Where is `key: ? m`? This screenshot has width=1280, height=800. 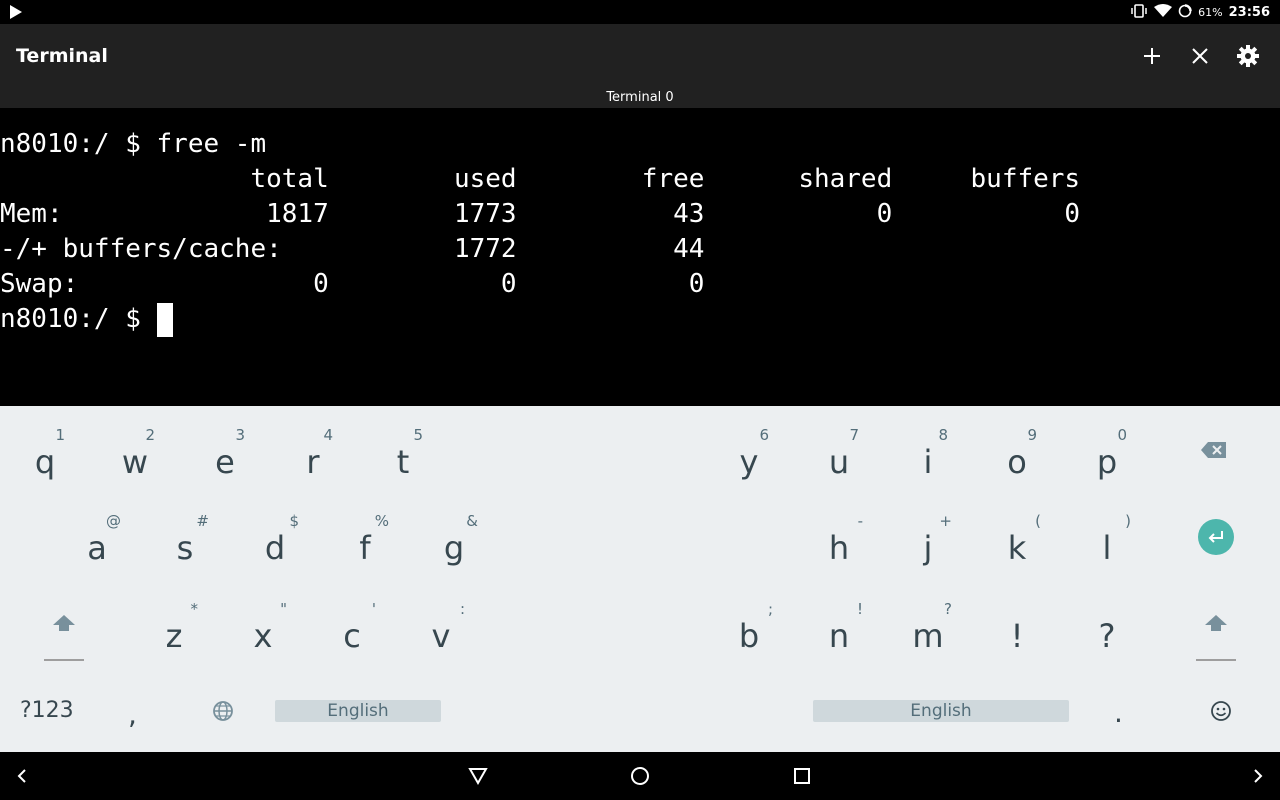
key: ? m is located at coordinates (928, 627).